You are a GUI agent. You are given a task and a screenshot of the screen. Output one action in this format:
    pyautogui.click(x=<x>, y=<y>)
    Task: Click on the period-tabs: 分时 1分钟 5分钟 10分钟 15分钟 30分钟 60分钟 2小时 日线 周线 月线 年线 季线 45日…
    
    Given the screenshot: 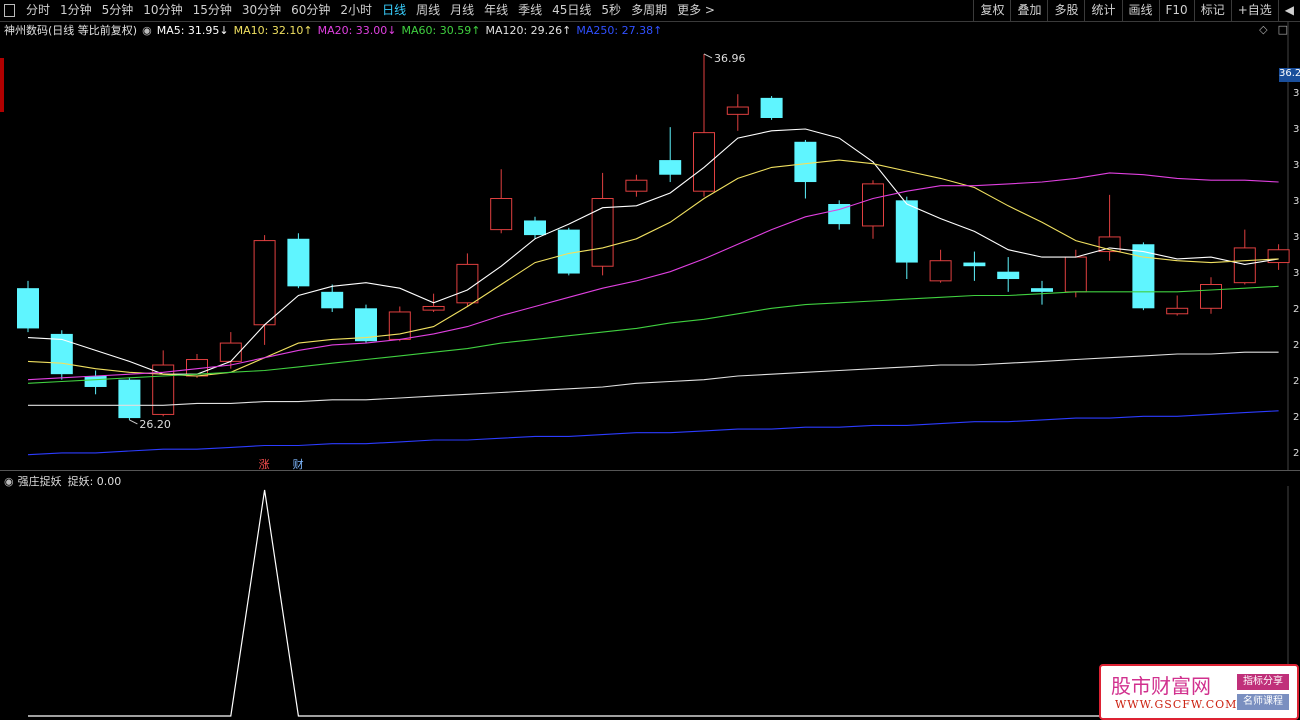 What is the action you would take?
    pyautogui.click(x=362, y=10)
    